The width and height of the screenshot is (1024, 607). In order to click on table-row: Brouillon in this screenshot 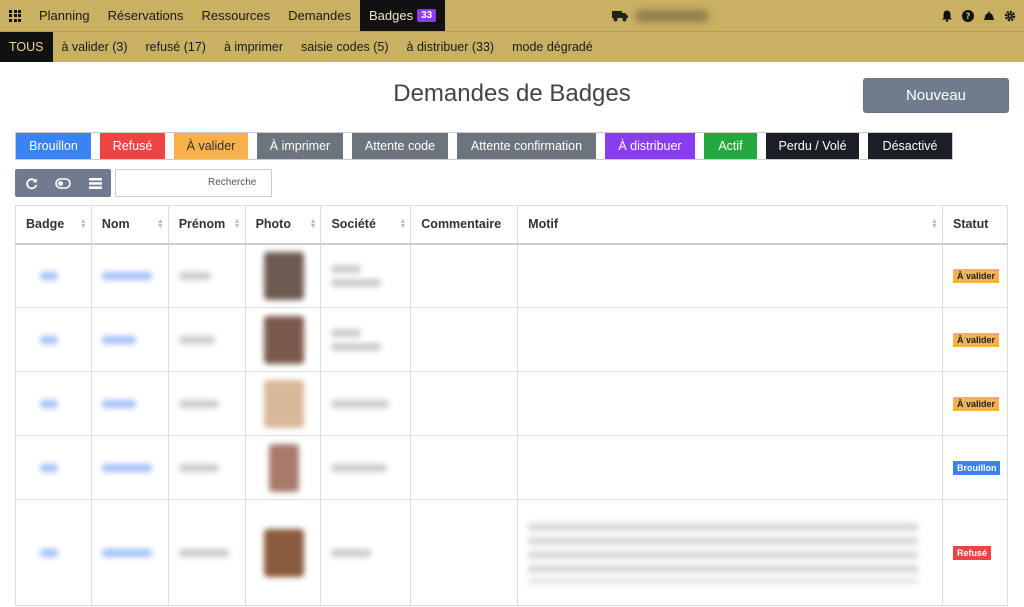, I will do `click(512, 467)`.